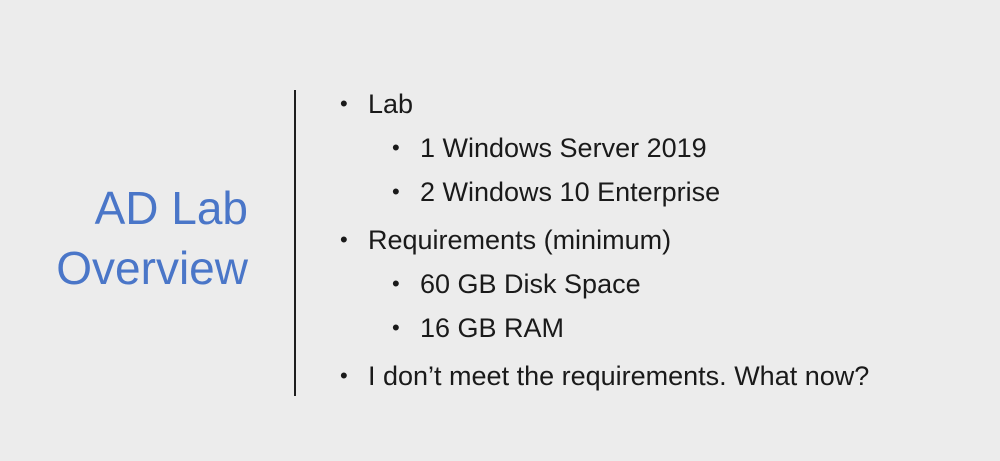 The height and width of the screenshot is (461, 1000). What do you see at coordinates (563, 148) in the screenshot?
I see `bullet-text: 1 Windows Server 2019` at bounding box center [563, 148].